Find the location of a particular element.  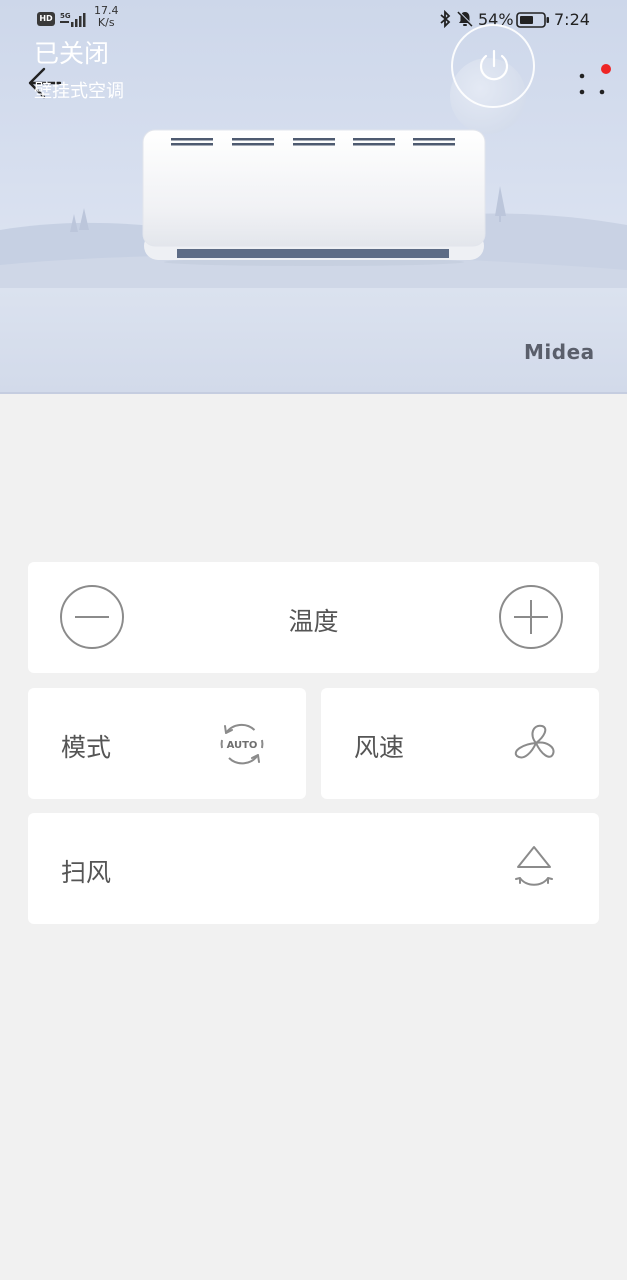

clock: 7:24 is located at coordinates (572, 19).